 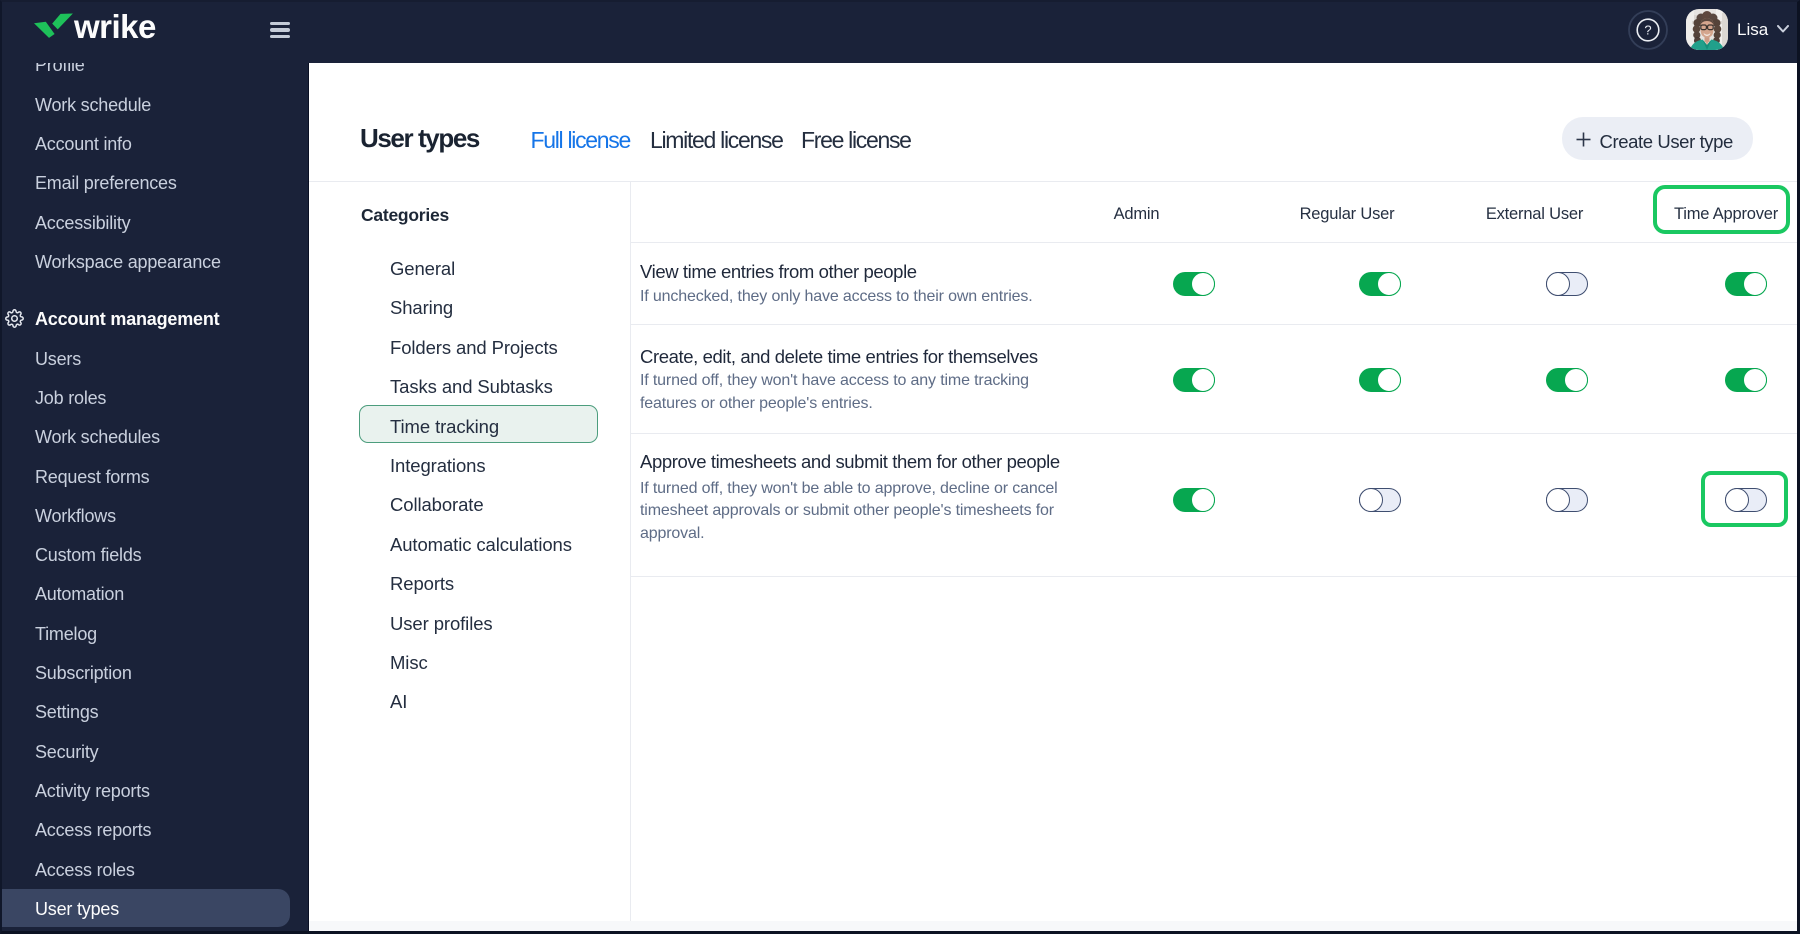 What do you see at coordinates (114, 26) in the screenshot?
I see `svg-text: wrike` at bounding box center [114, 26].